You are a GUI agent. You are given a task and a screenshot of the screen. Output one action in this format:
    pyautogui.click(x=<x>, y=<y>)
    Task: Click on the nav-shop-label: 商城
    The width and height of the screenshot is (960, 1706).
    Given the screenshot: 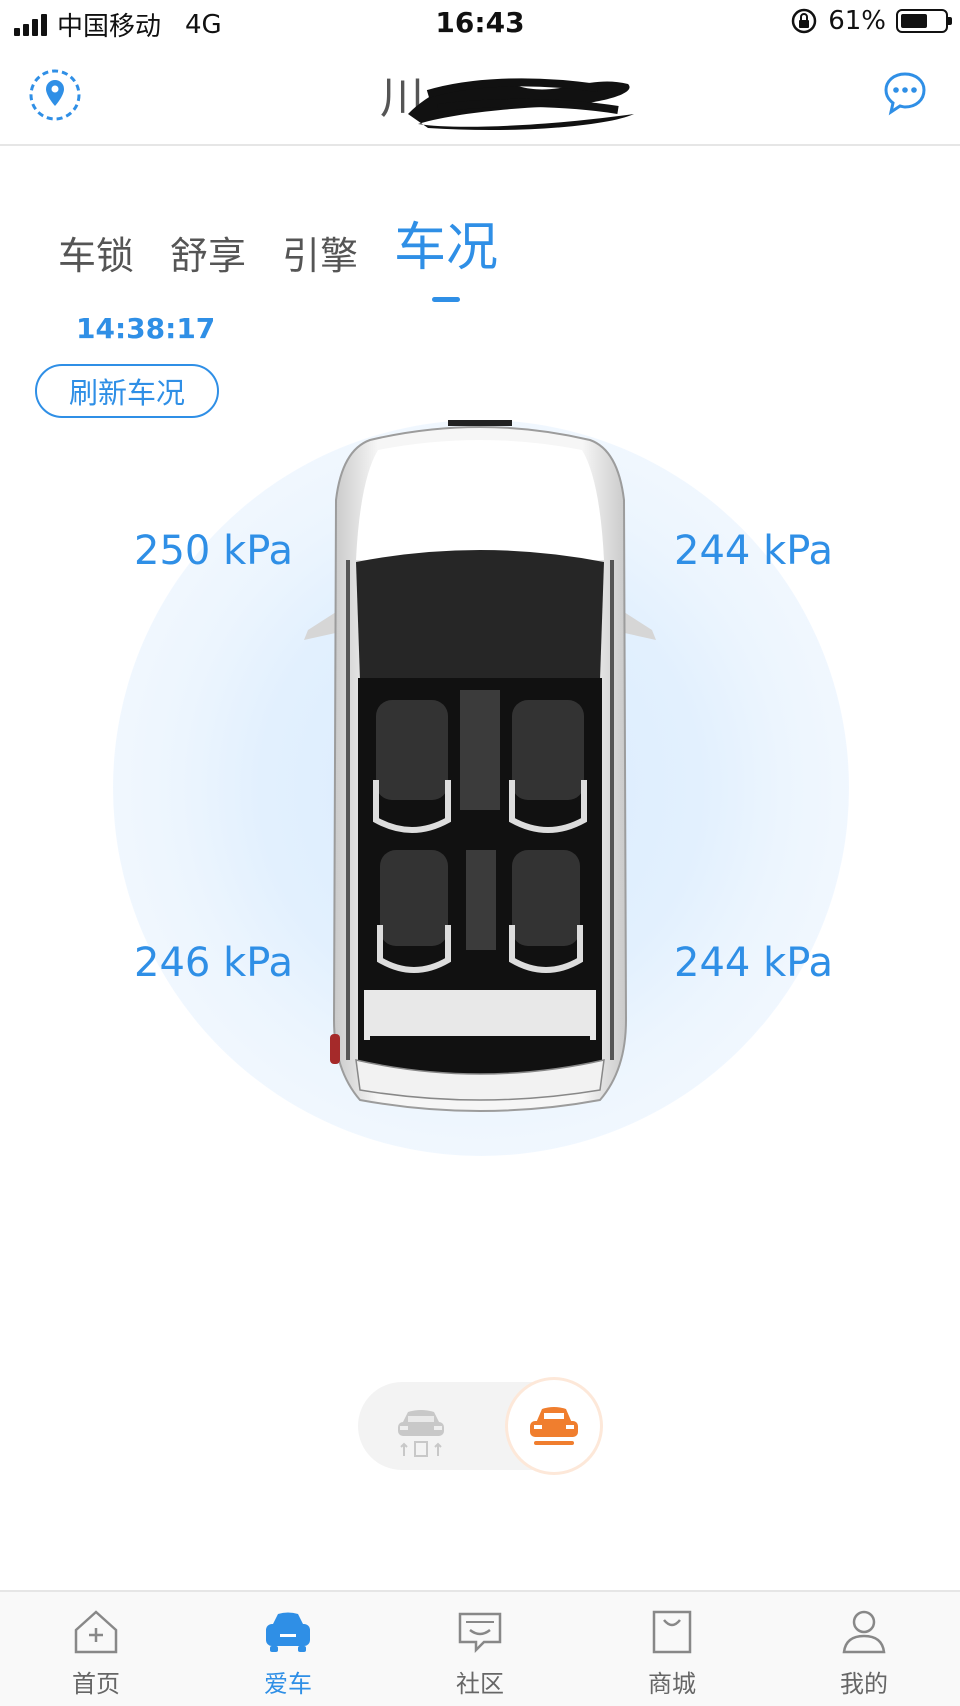 What is the action you would take?
    pyautogui.click(x=672, y=1684)
    